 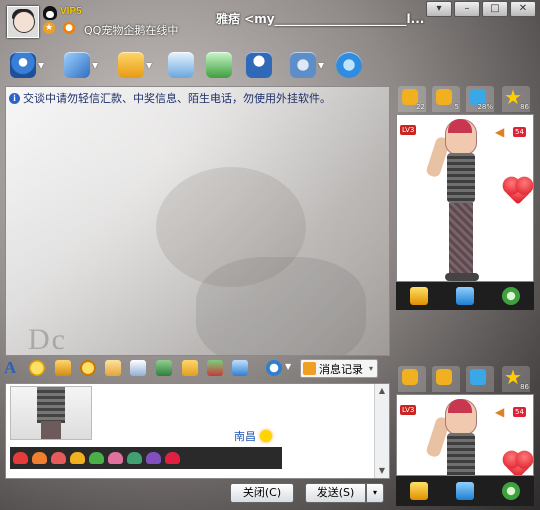 I want to click on voice-chat-button: ▼, so click(x=81, y=65).